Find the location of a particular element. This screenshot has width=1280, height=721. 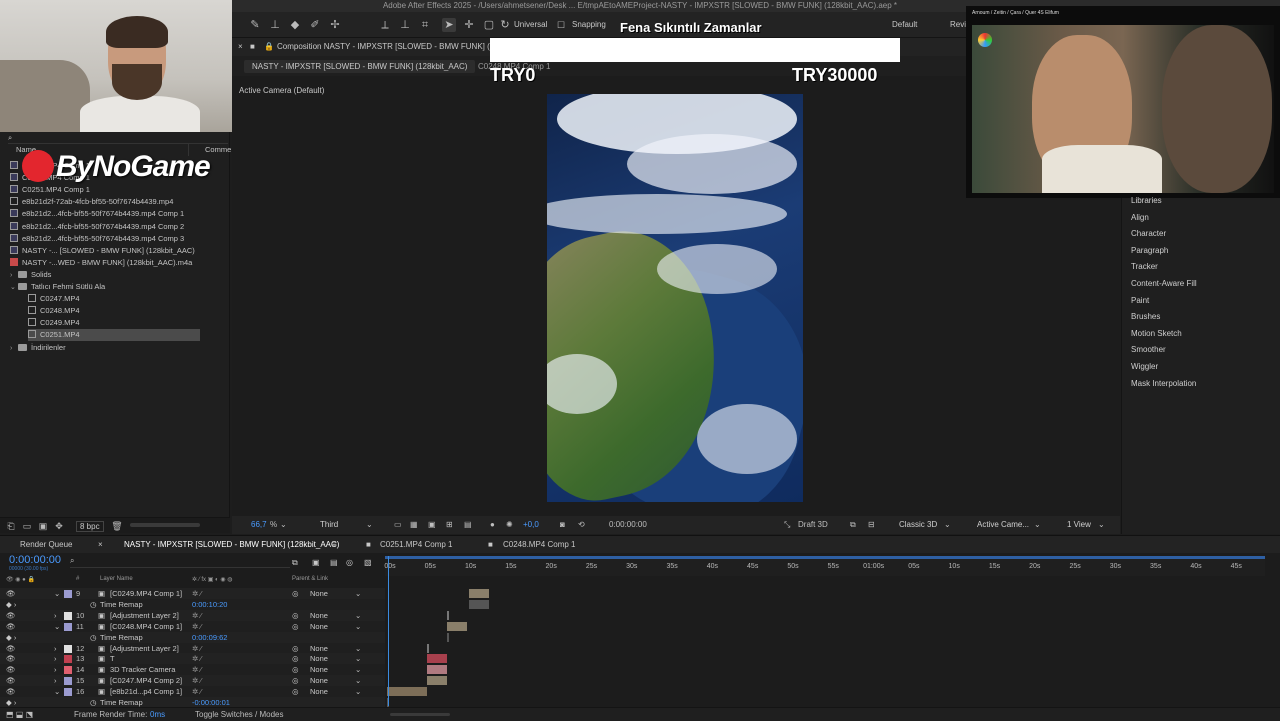

axis-world-icon: ⊥ is located at coordinates (405, 25).